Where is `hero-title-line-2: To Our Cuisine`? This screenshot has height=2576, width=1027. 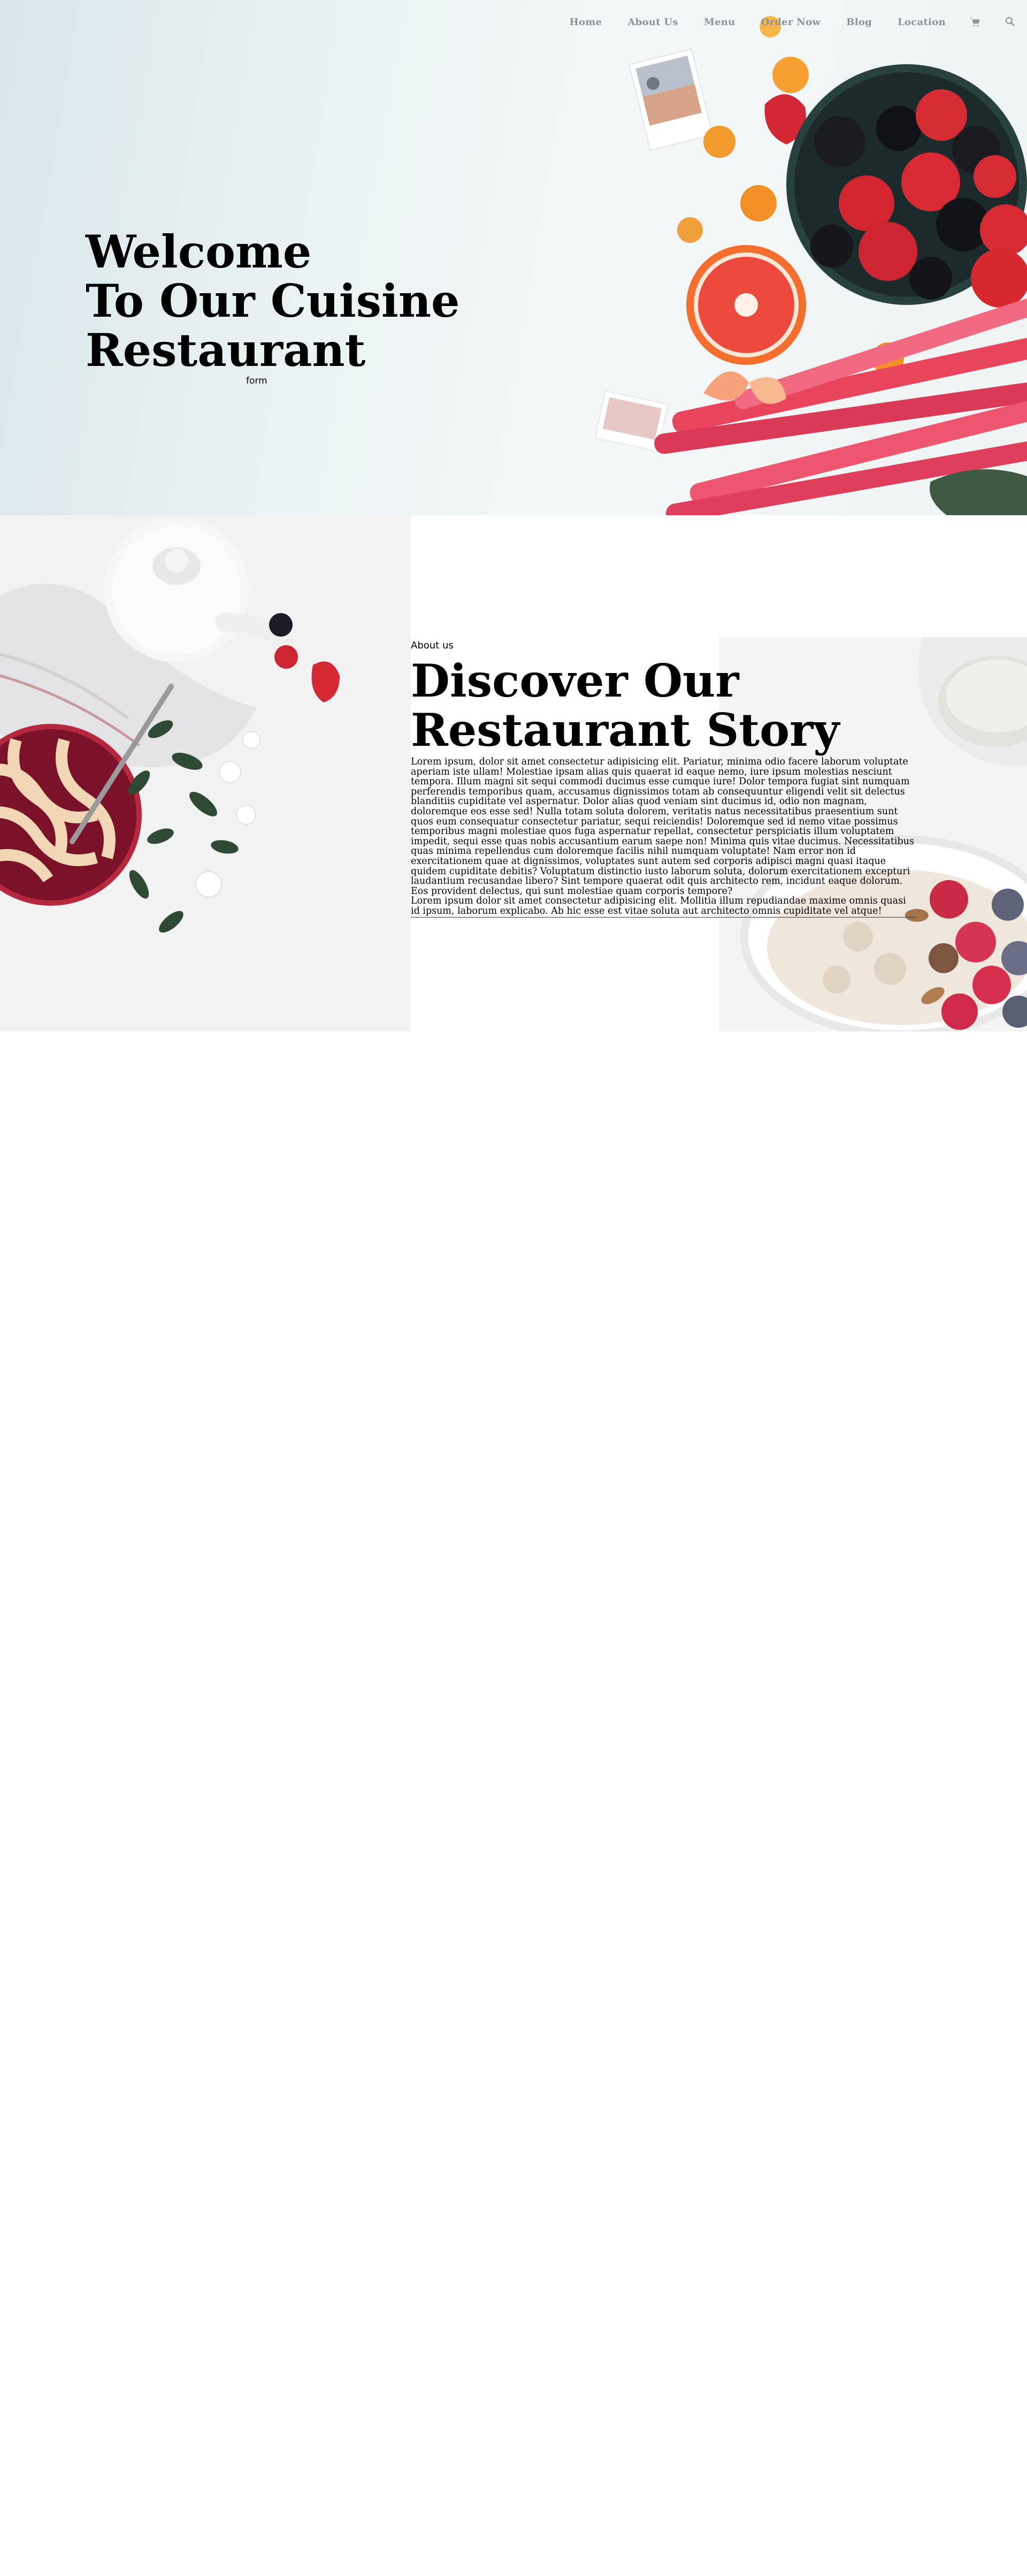
hero-title-line-2: To Our Cuisine is located at coordinates (273, 300).